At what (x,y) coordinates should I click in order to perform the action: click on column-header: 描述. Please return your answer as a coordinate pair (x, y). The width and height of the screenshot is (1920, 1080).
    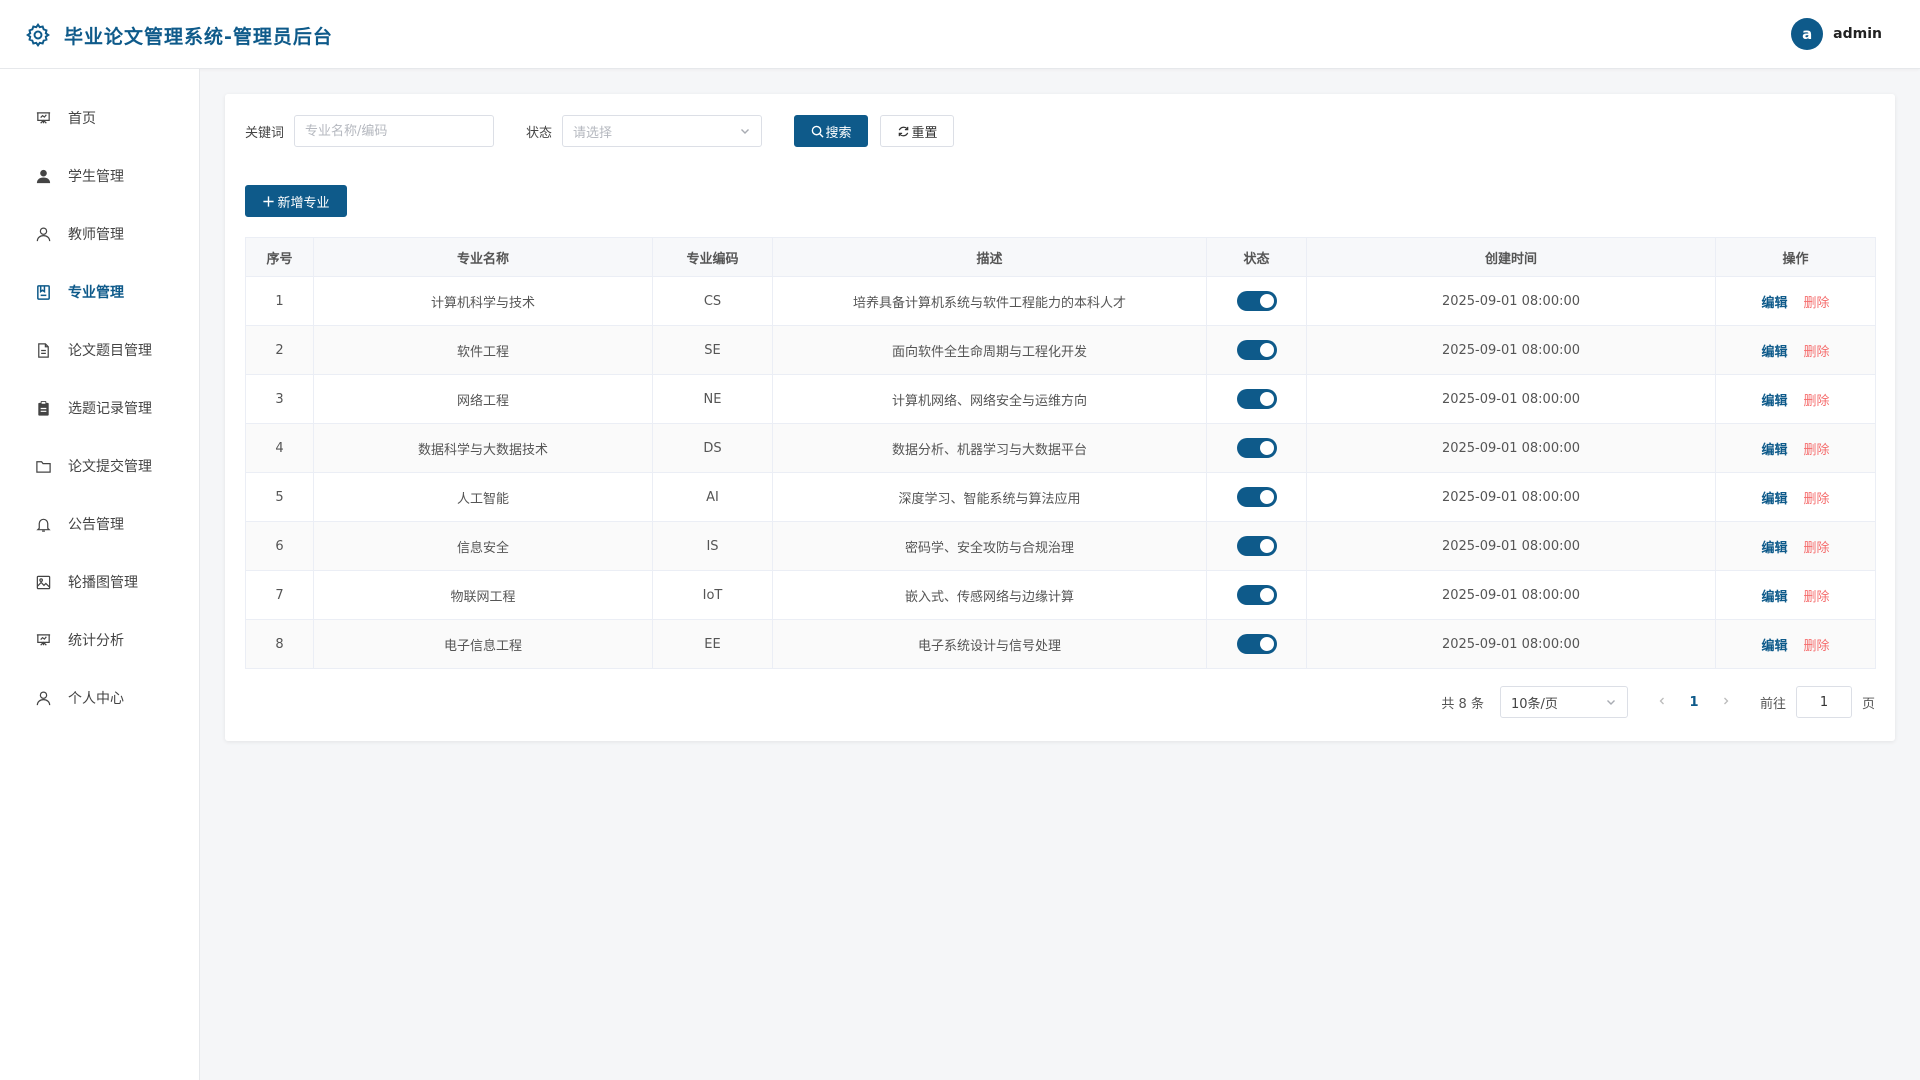
    Looking at the image, I should click on (989, 257).